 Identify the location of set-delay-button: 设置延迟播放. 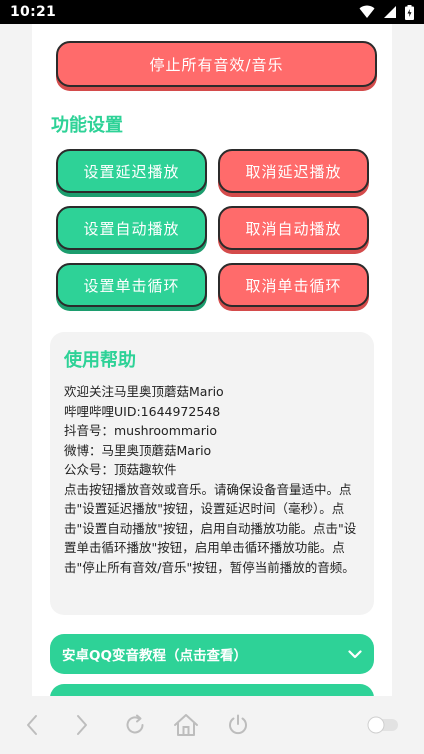
(131, 171).